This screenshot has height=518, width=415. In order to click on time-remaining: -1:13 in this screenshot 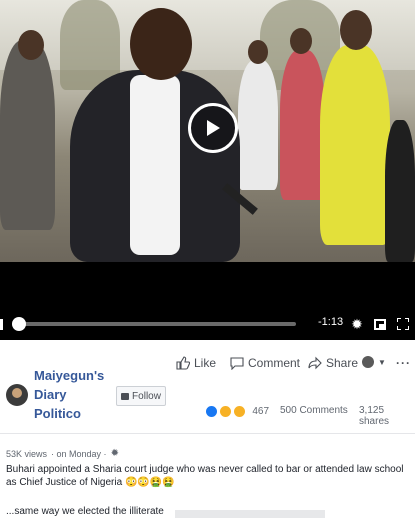, I will do `click(331, 322)`.